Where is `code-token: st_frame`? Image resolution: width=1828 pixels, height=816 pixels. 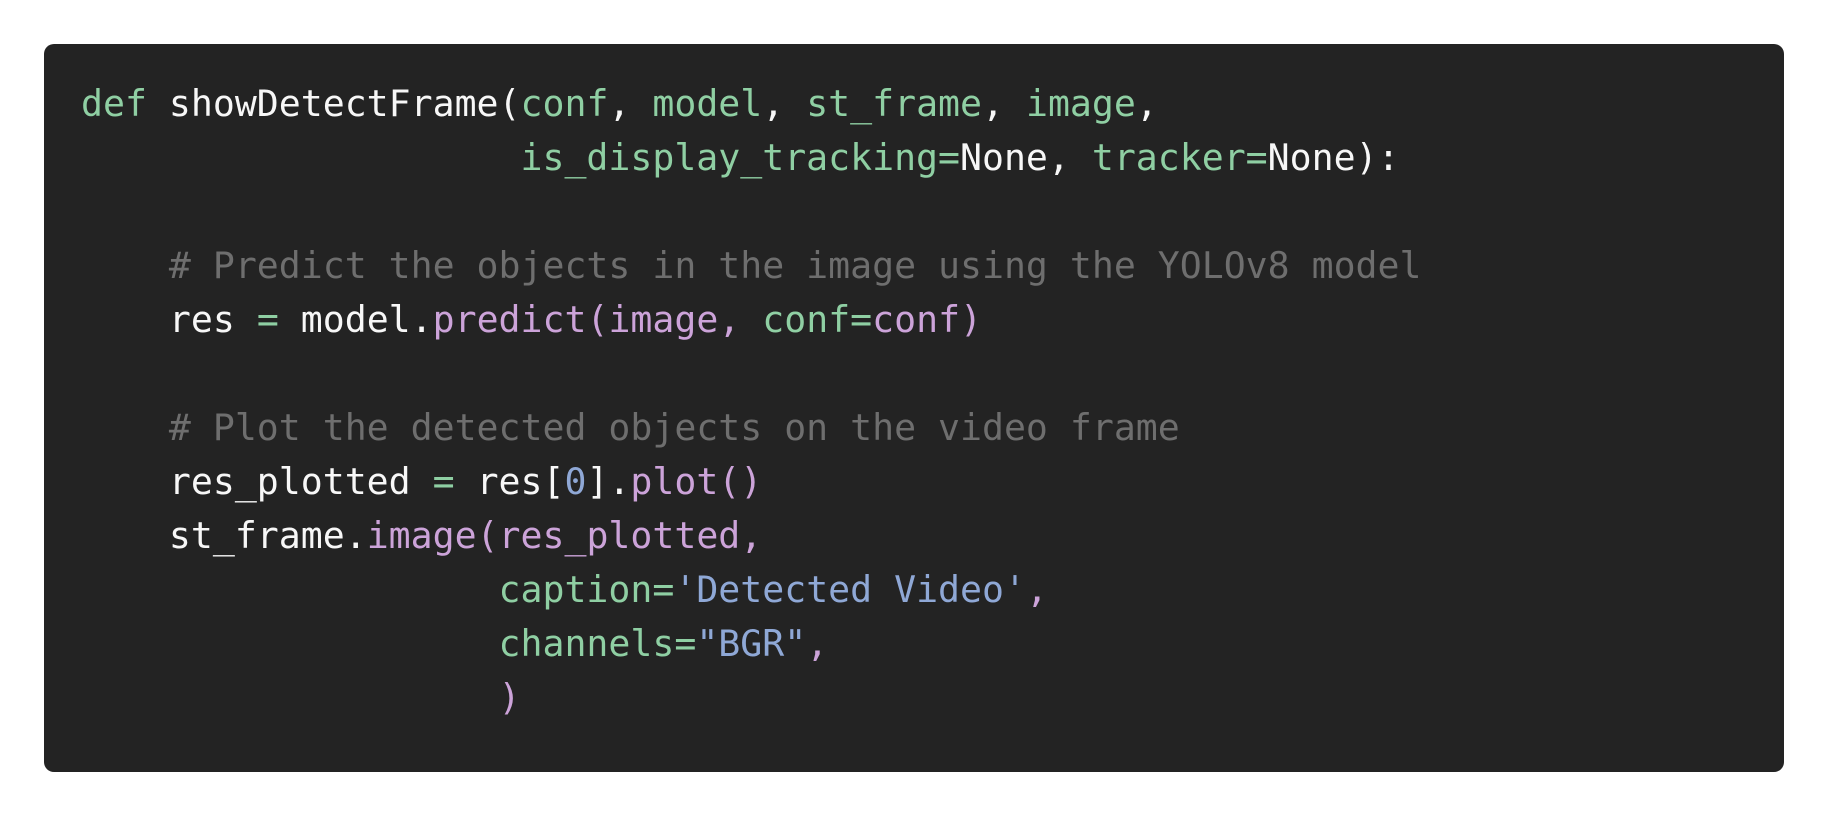
code-token: st_frame is located at coordinates (894, 103).